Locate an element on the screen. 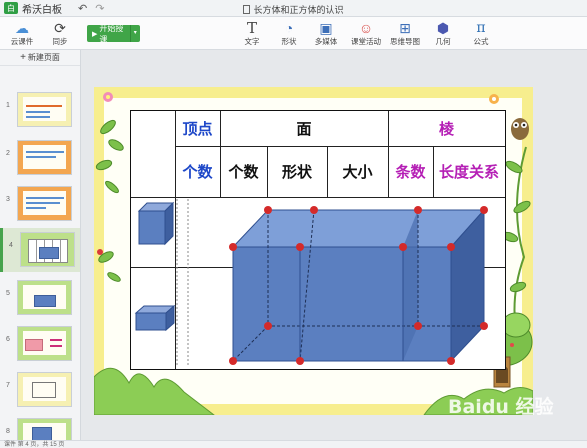 This screenshot has height=448, width=587. cloud-icon: ☁ is located at coordinates (22, 28).